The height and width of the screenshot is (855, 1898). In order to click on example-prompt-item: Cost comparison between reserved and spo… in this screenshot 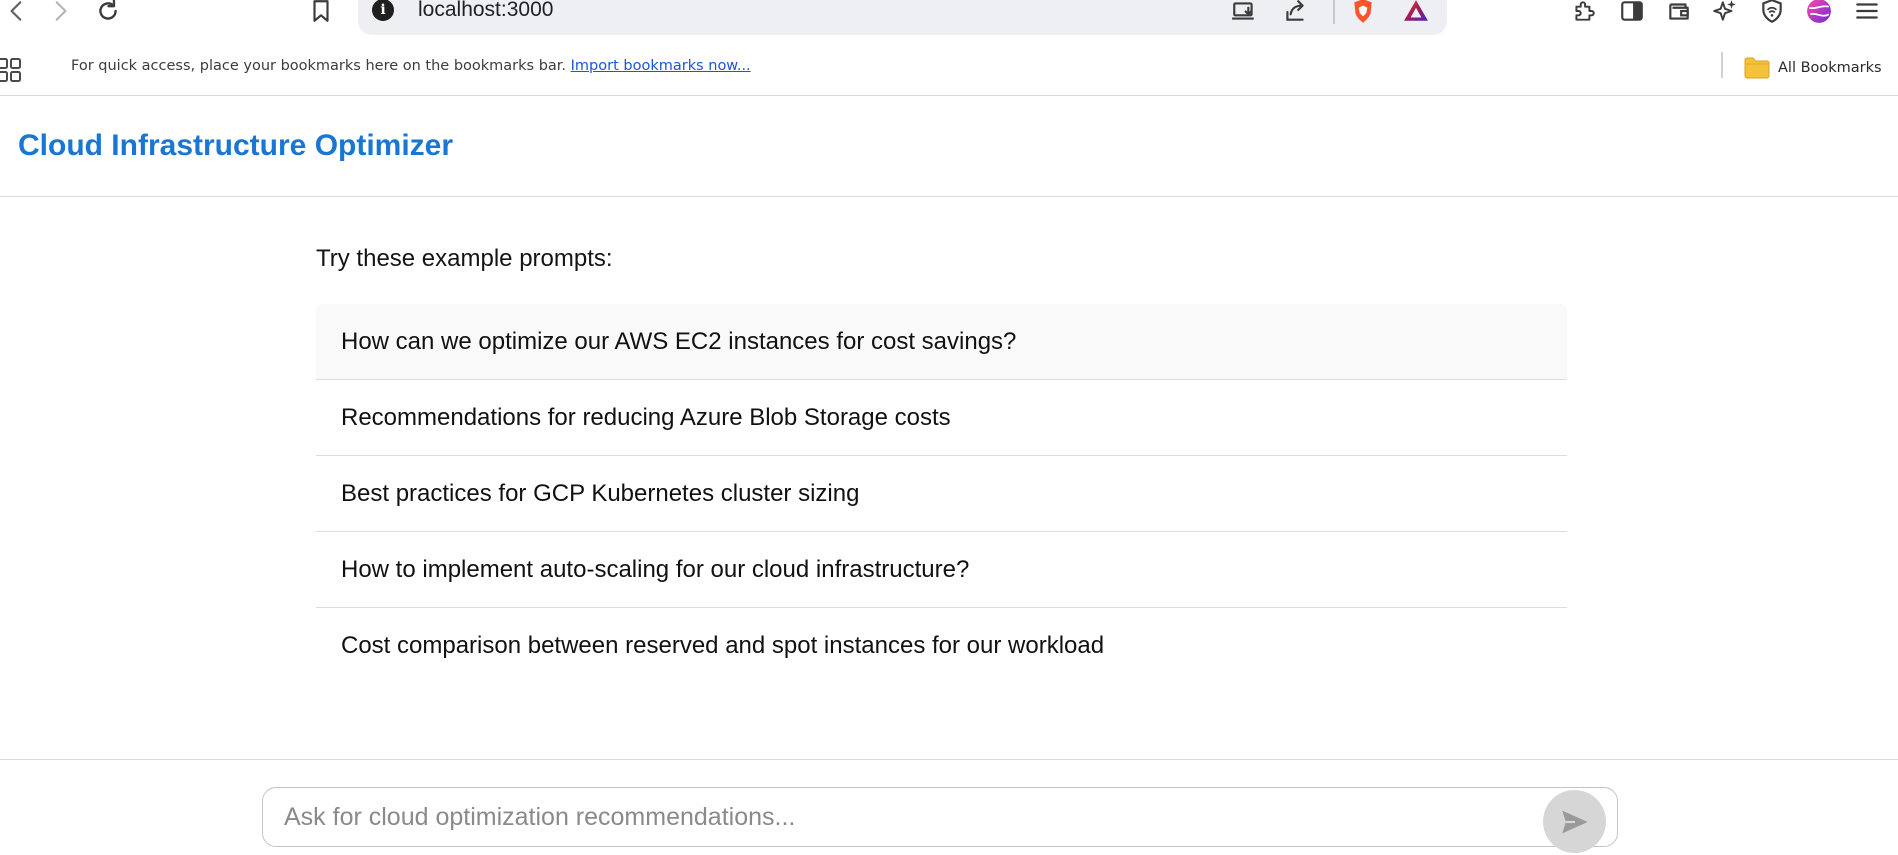, I will do `click(941, 646)`.